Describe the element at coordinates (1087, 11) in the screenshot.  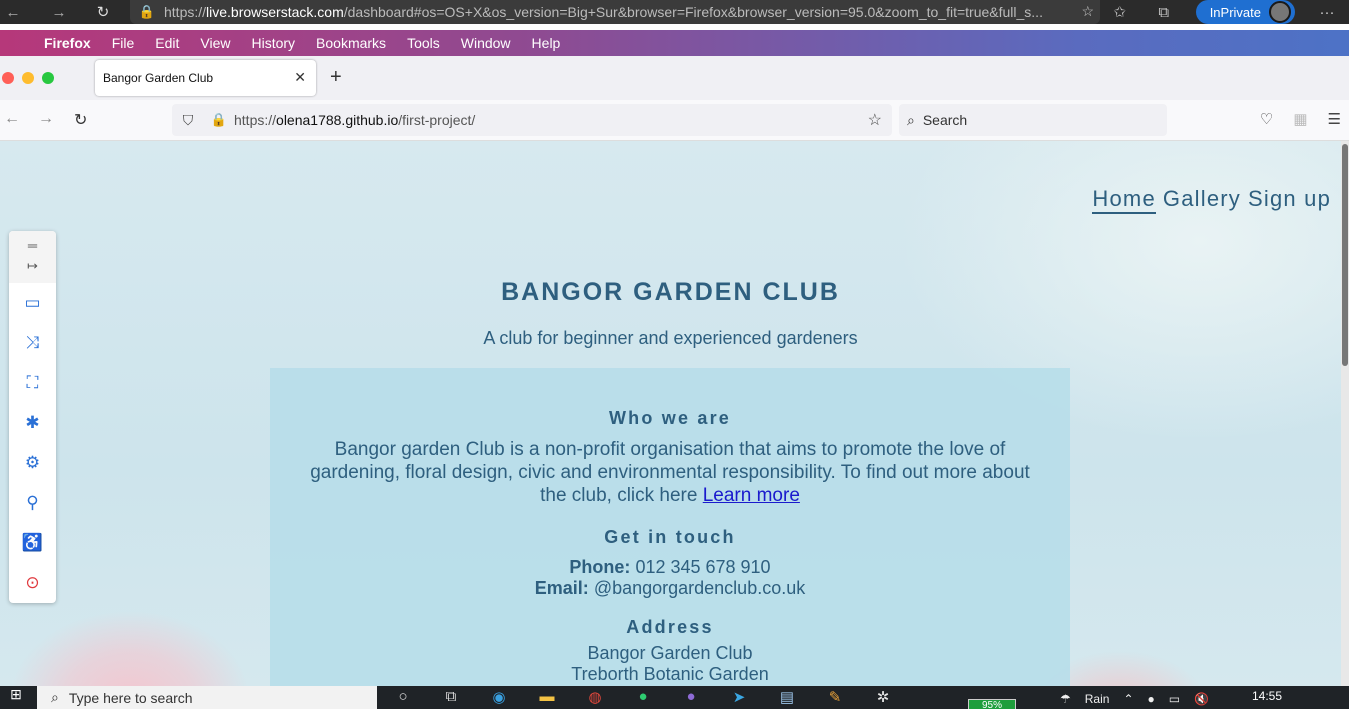
I see `add-favorite-icon: ☆` at that location.